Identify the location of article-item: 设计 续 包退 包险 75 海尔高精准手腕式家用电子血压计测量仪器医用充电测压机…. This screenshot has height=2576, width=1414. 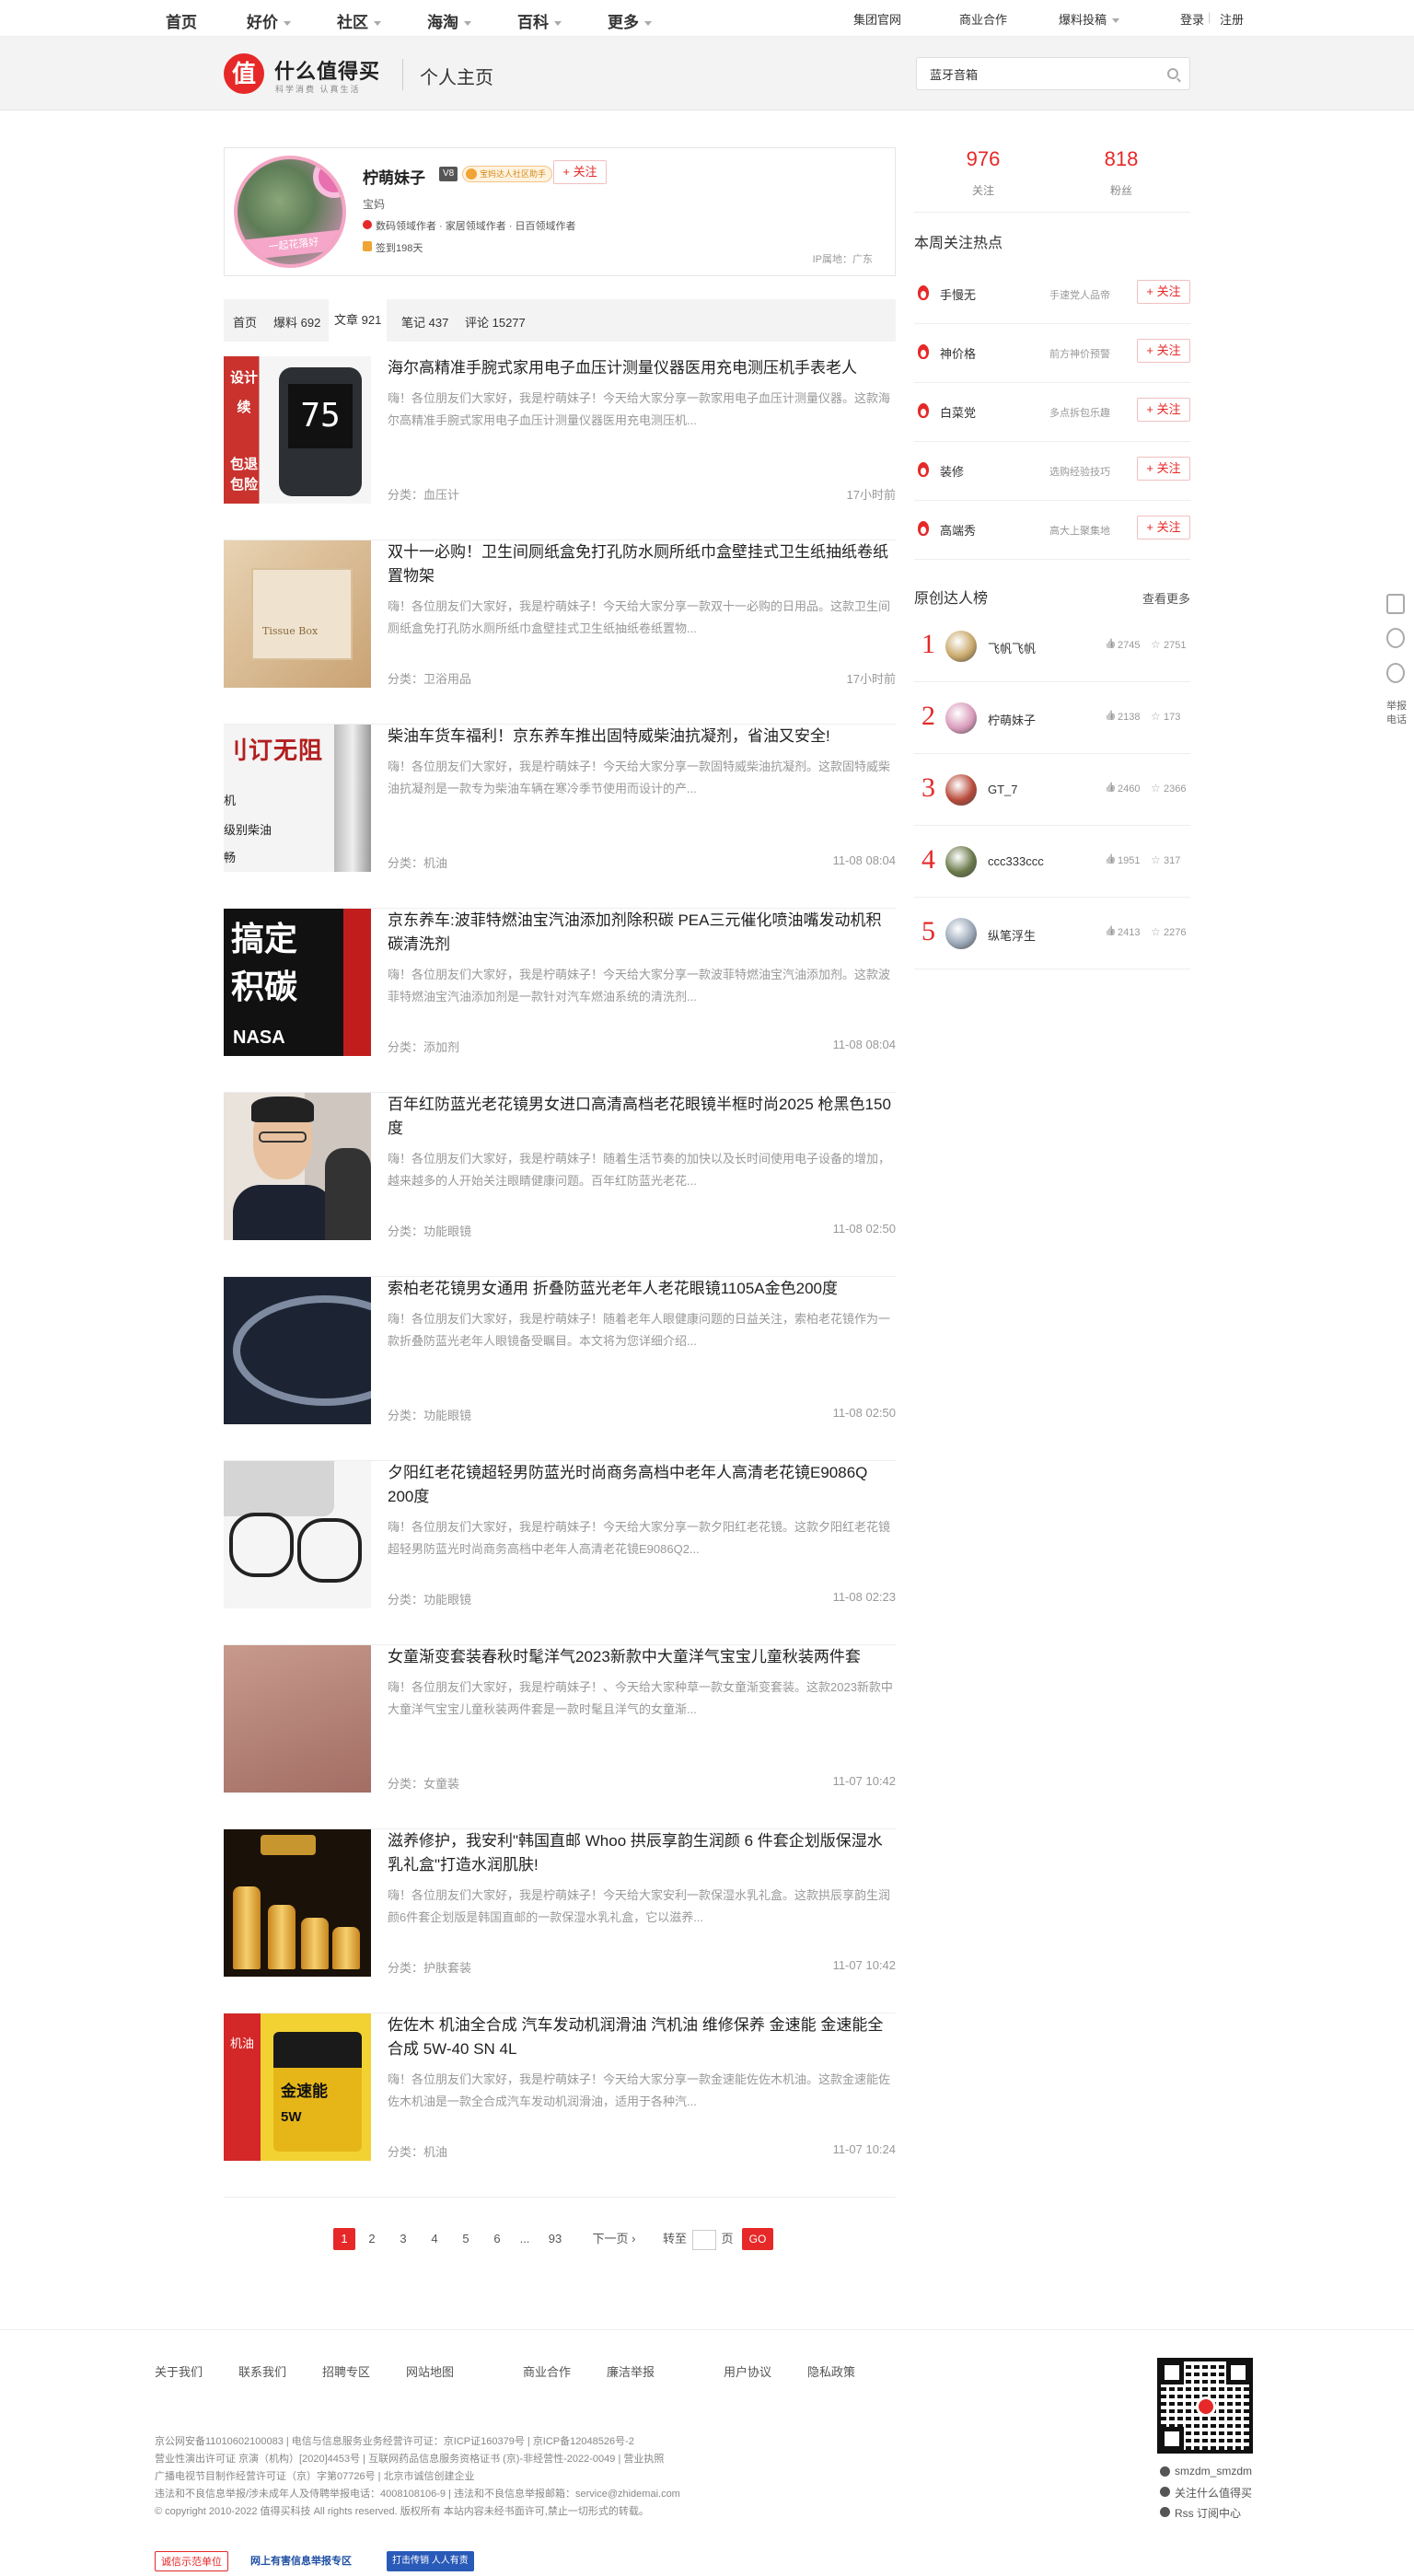
(560, 448).